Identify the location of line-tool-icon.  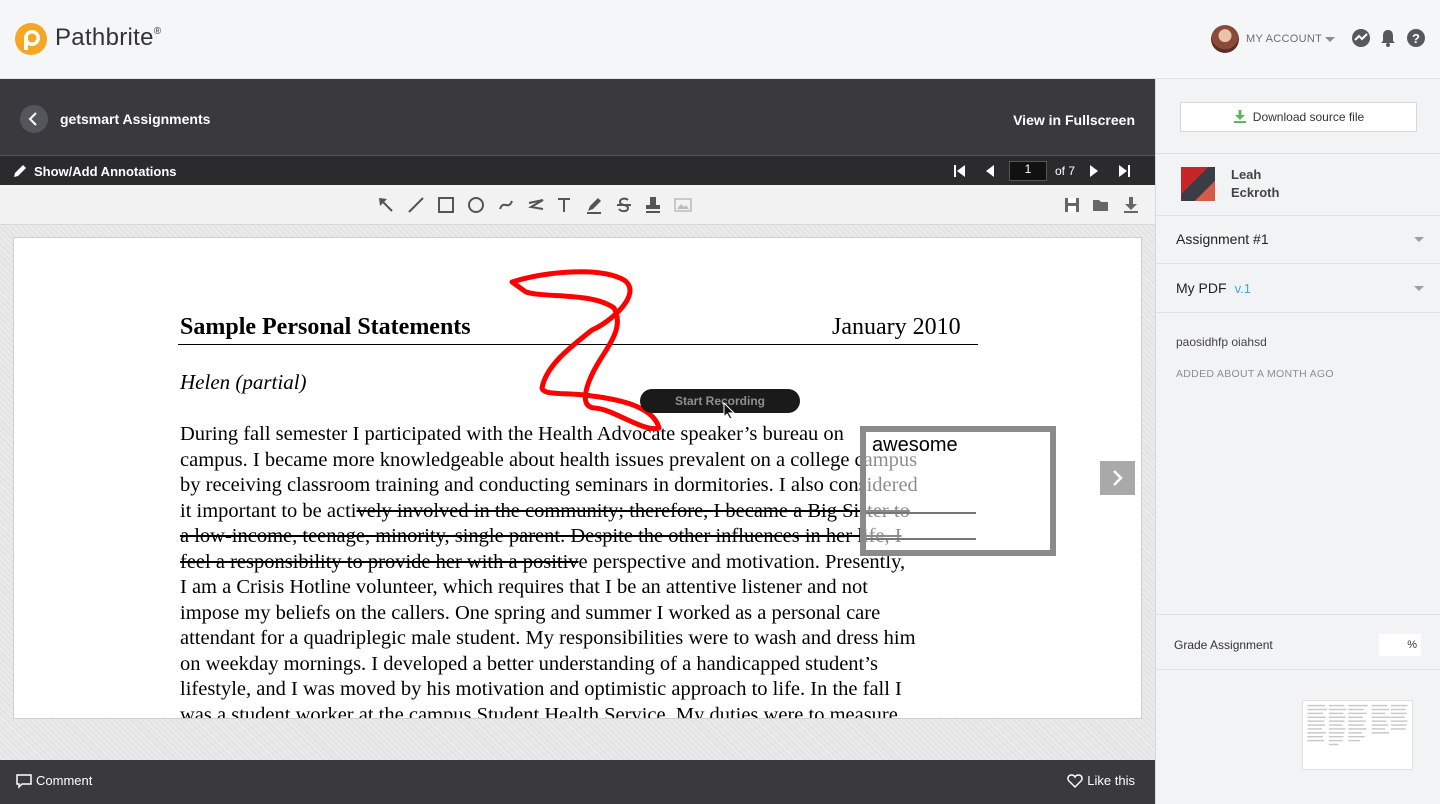
(416, 205).